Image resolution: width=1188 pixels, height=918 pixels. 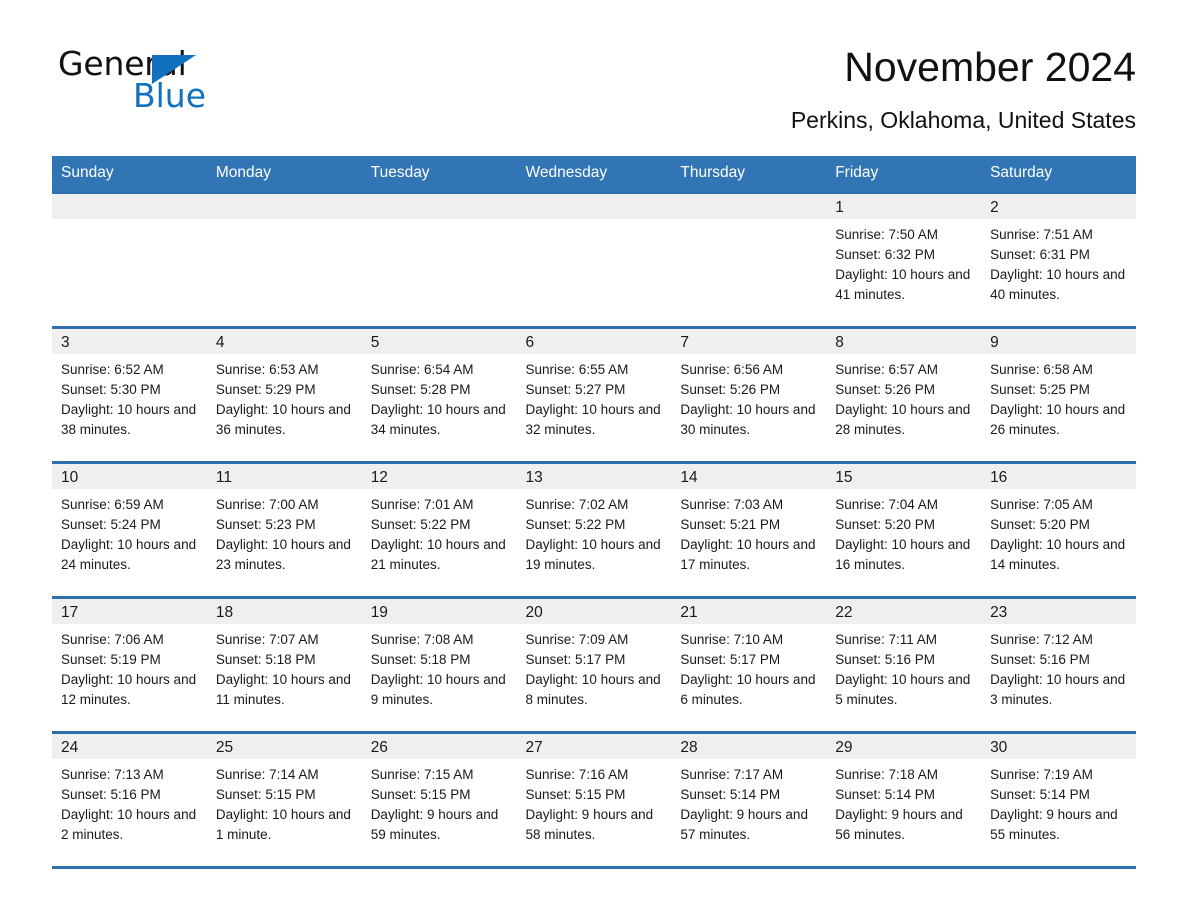 What do you see at coordinates (438, 420) in the screenshot?
I see `daylight-text: Daylight: 10 hours and 34 minutes.` at bounding box center [438, 420].